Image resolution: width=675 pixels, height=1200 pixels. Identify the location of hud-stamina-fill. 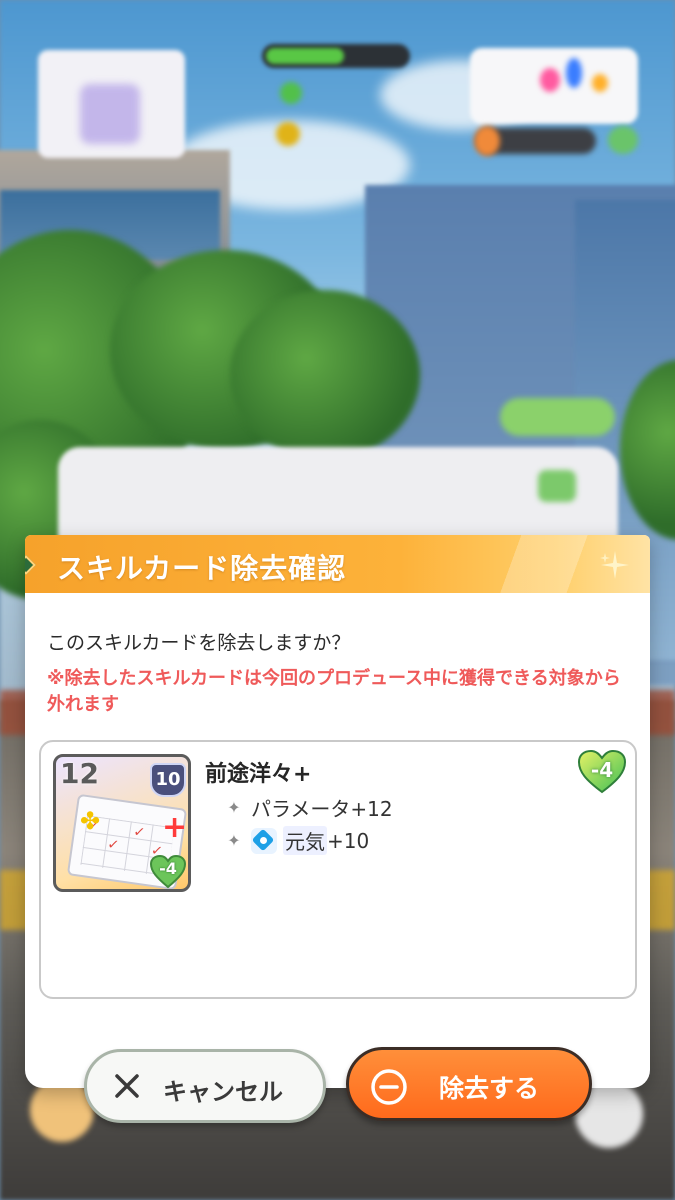
(305, 56).